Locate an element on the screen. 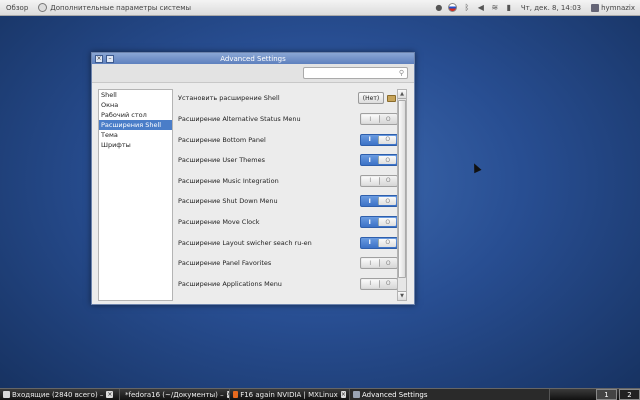 This screenshot has width=640, height=400. window-title: Advanced Settings is located at coordinates (253, 58).